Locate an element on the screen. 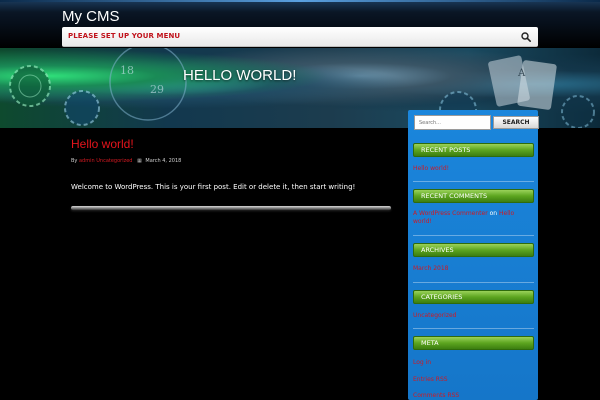  widget-title-archives: ARCHIVES is located at coordinates (473, 250).